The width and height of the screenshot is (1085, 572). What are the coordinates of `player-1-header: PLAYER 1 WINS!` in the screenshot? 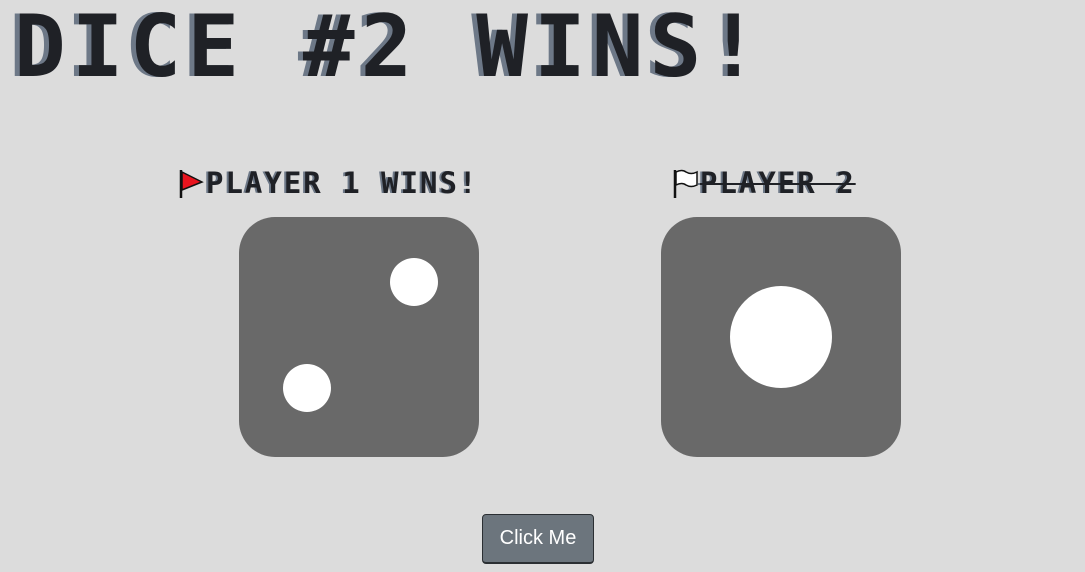 It's located at (328, 183).